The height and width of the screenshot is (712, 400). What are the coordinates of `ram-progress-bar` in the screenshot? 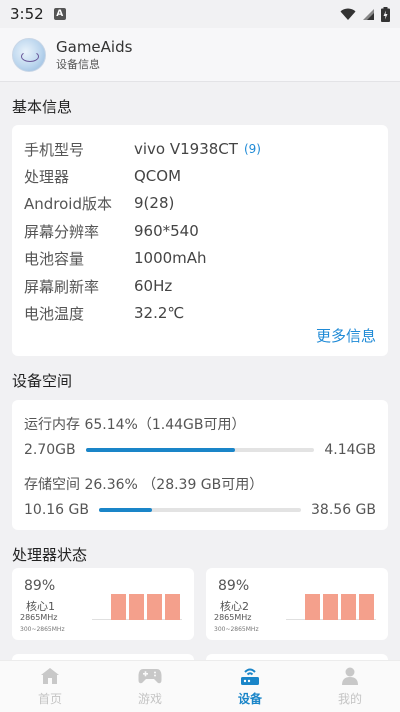 It's located at (200, 450).